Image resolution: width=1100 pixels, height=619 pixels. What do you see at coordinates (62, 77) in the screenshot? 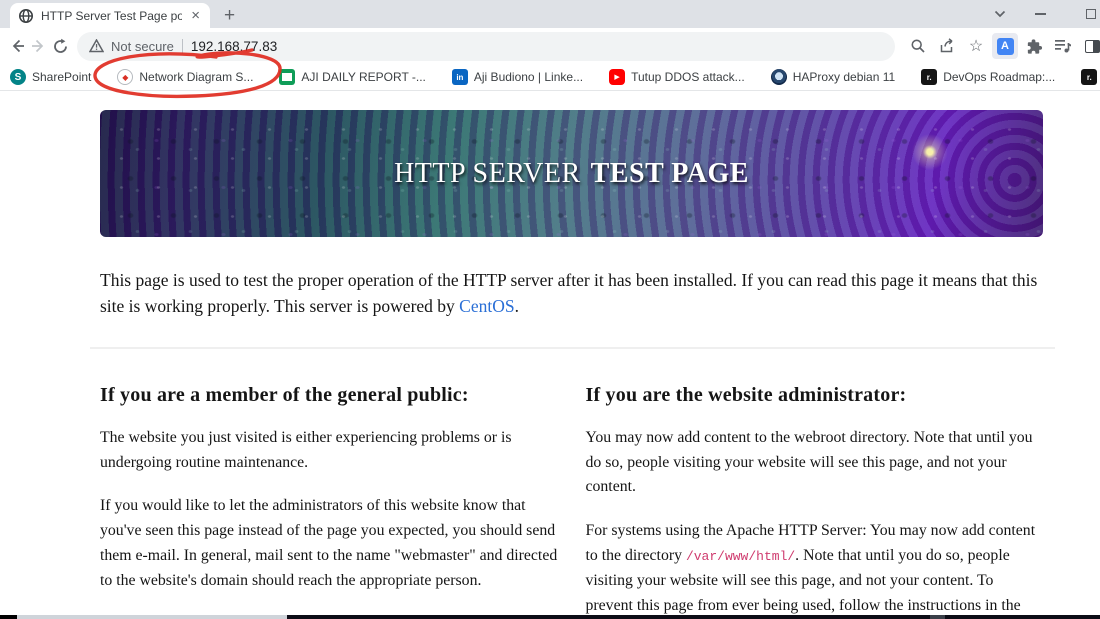
I see `bookmark-label: SharePoint` at bounding box center [62, 77].